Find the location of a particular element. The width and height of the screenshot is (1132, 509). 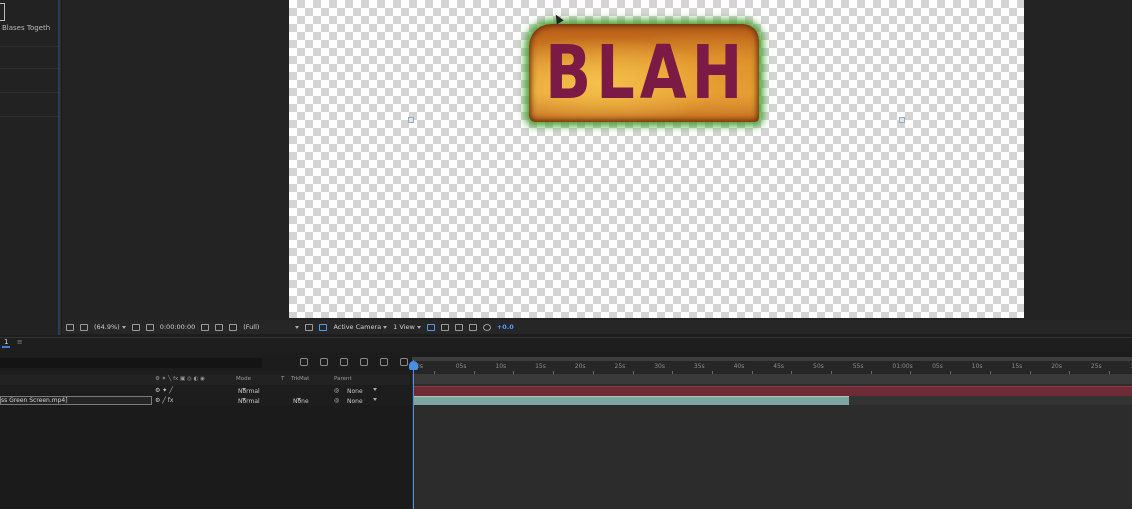

mouse-cursor-icon is located at coordinates (558, 18).